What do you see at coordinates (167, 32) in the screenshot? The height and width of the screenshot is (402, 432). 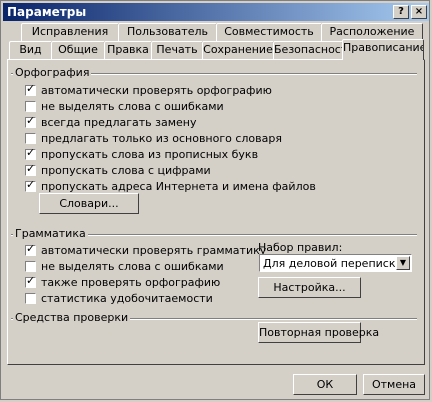 I see `tab-user-info: Пользователь` at bounding box center [167, 32].